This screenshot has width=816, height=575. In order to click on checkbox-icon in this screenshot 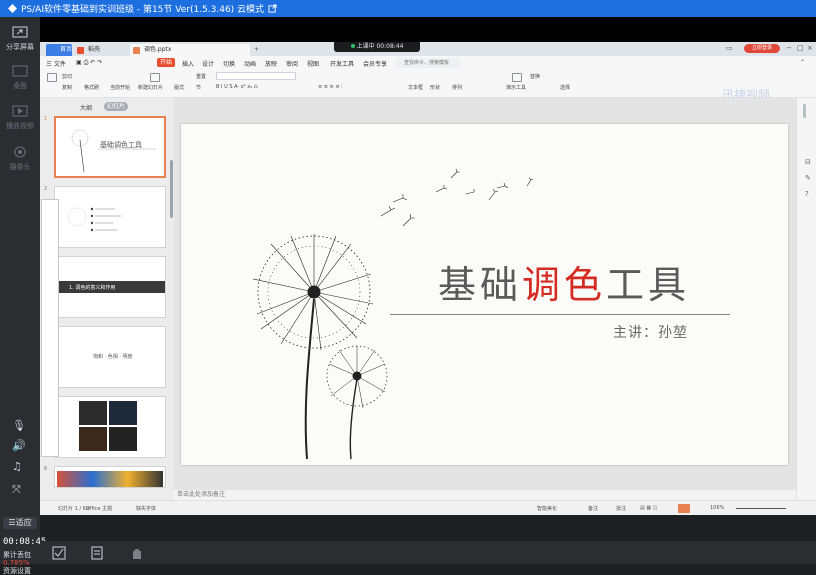, I will do `click(59, 553)`.